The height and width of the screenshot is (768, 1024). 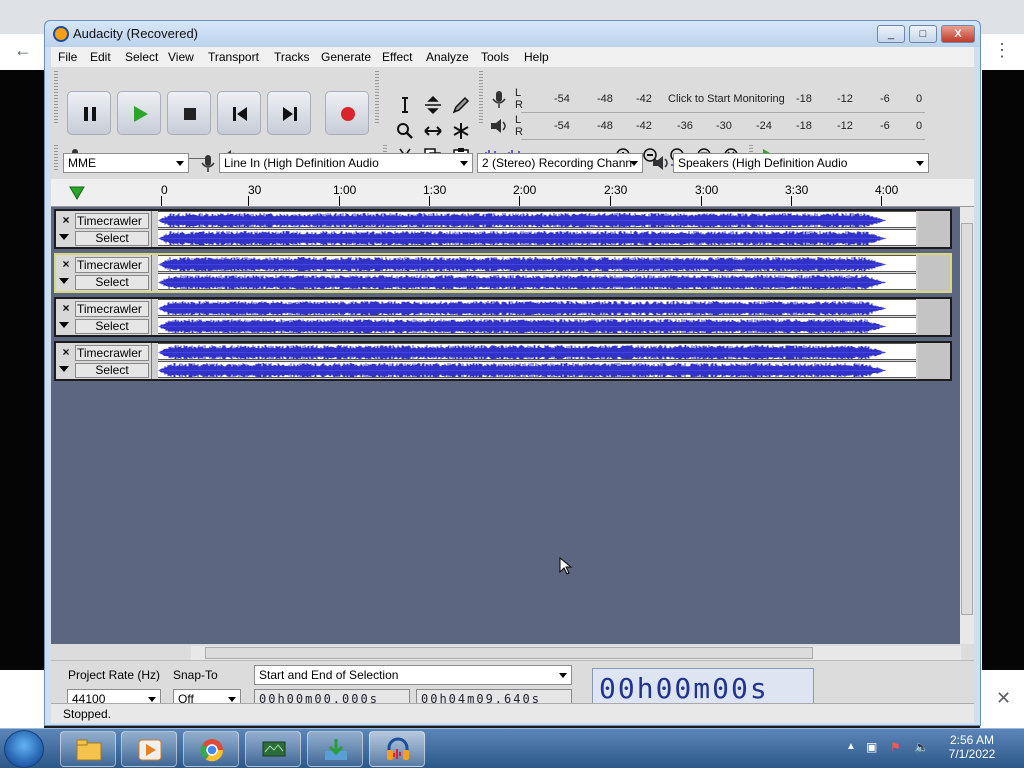 I want to click on chevron-down-icon, so click(x=180, y=163).